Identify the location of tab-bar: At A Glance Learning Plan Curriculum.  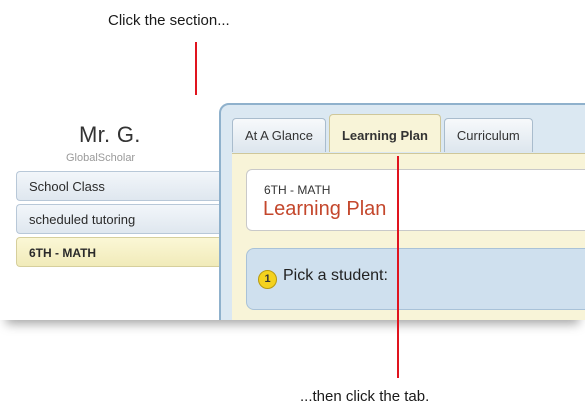
(384, 133).